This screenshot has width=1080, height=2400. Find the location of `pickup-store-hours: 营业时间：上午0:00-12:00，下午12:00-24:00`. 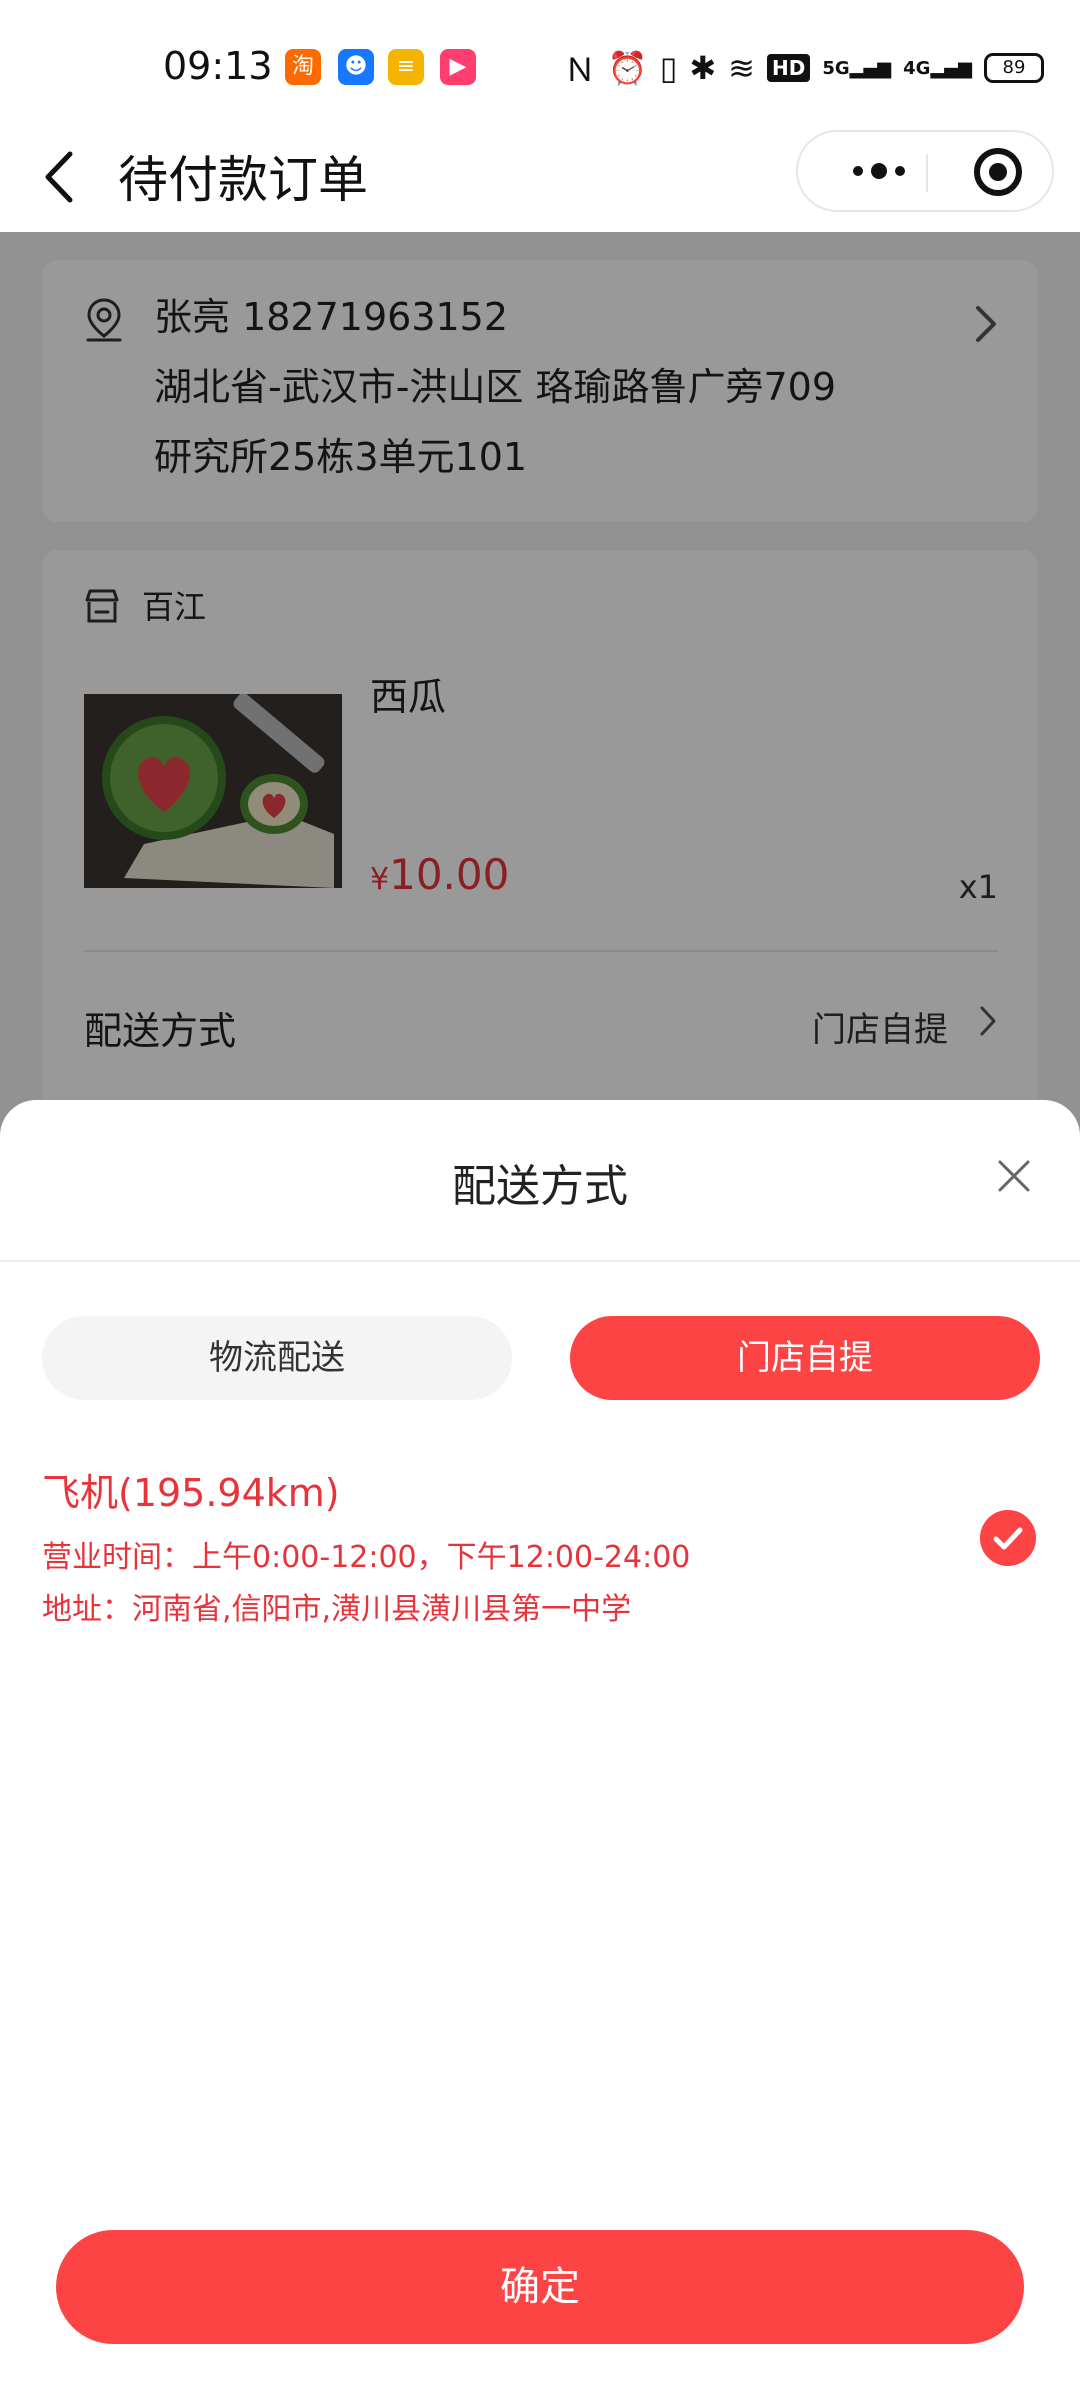

pickup-store-hours: 营业时间：上午0:00-12:00，下午12:00-24:00 is located at coordinates (366, 1557).